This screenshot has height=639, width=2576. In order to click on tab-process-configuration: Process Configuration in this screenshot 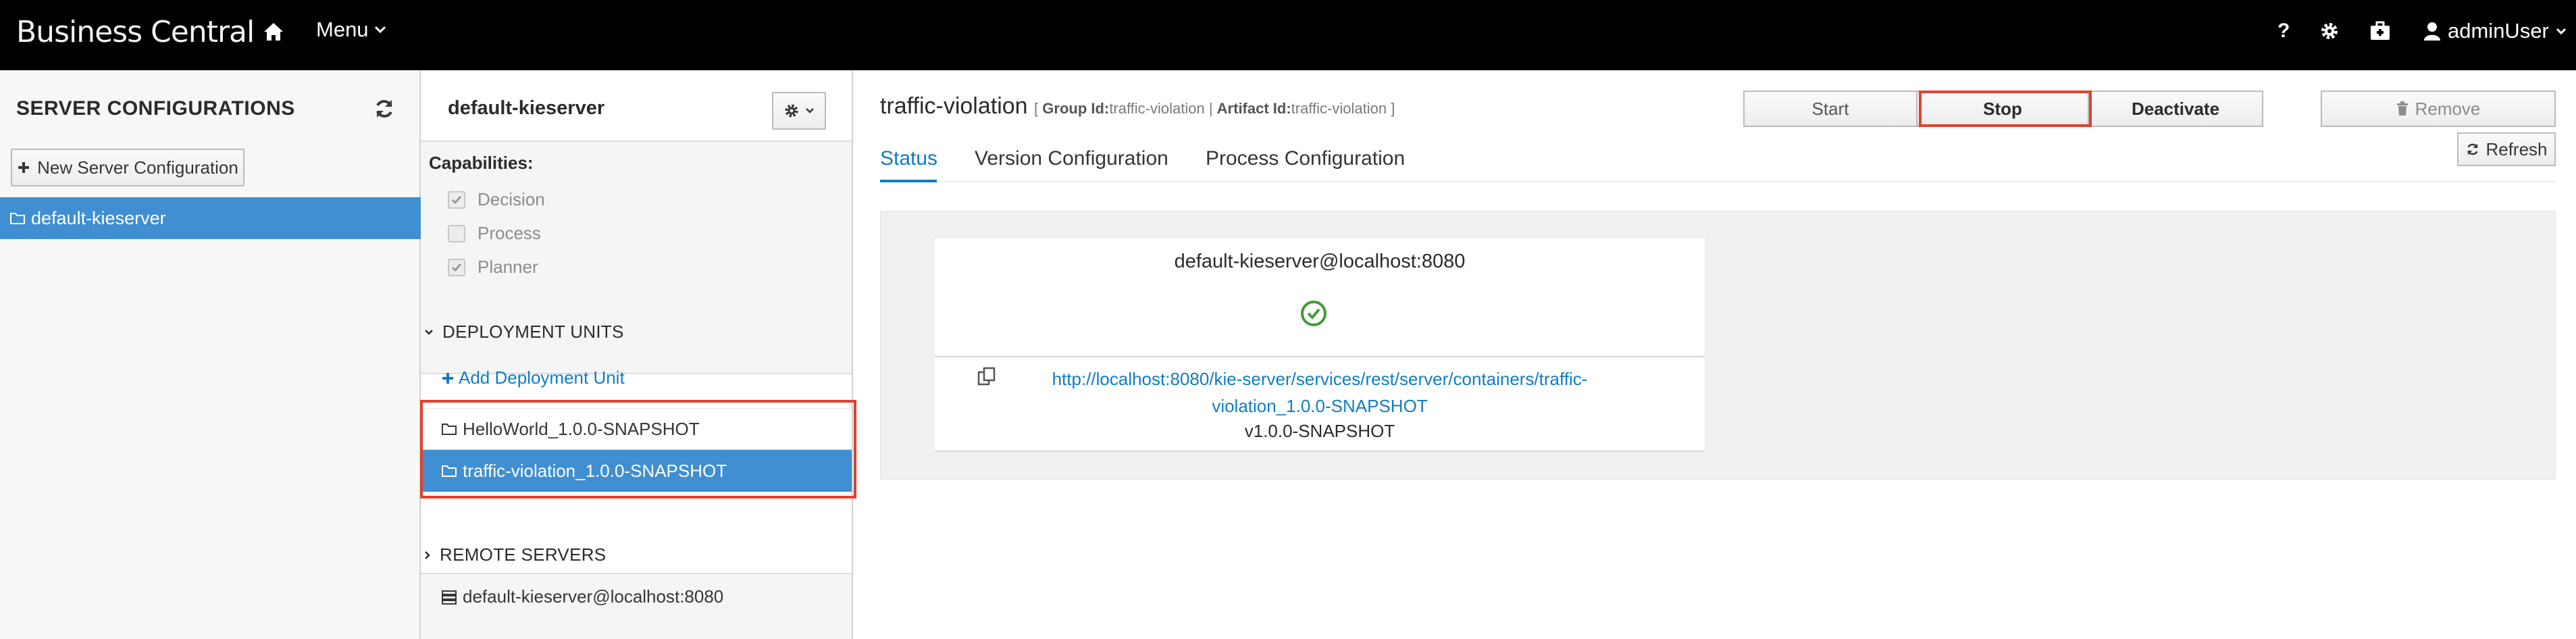, I will do `click(1305, 158)`.